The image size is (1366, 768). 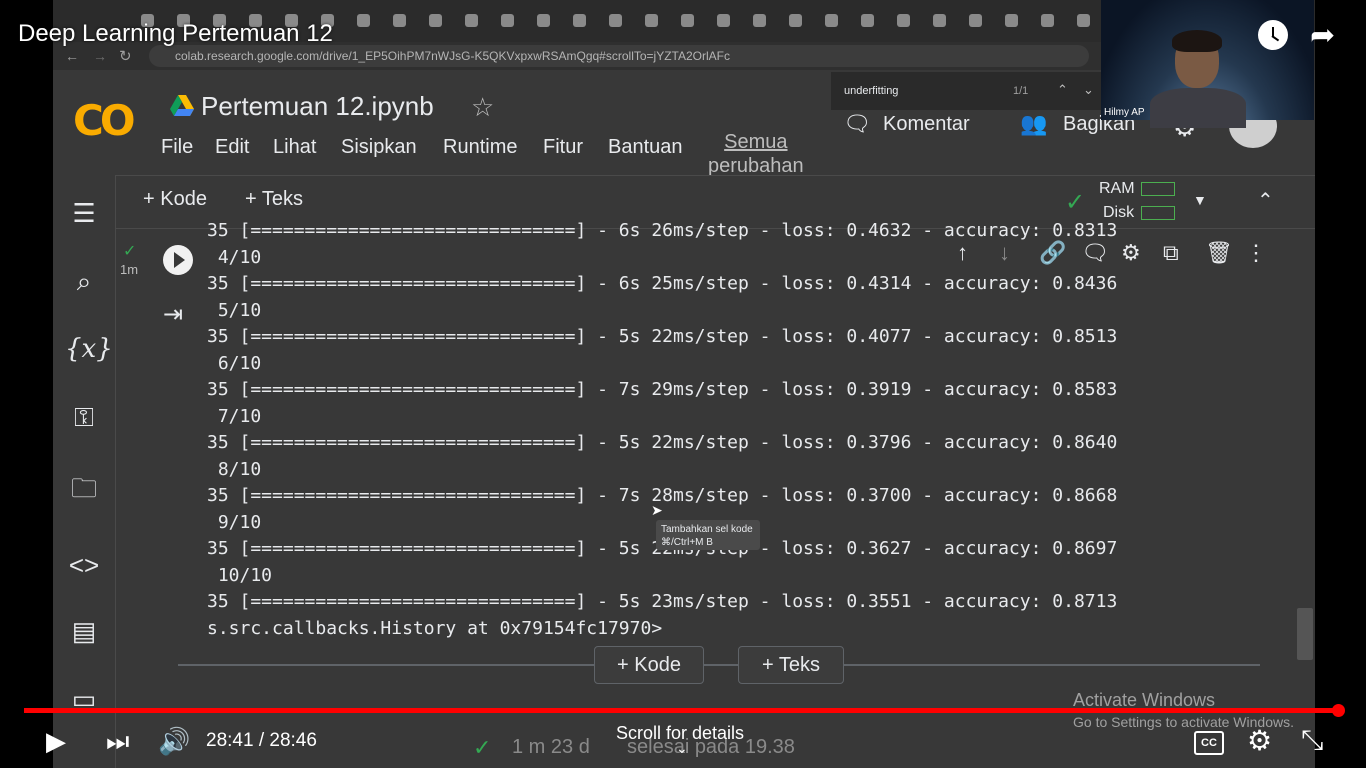 What do you see at coordinates (1158, 213) in the screenshot?
I see `disk-meter` at bounding box center [1158, 213].